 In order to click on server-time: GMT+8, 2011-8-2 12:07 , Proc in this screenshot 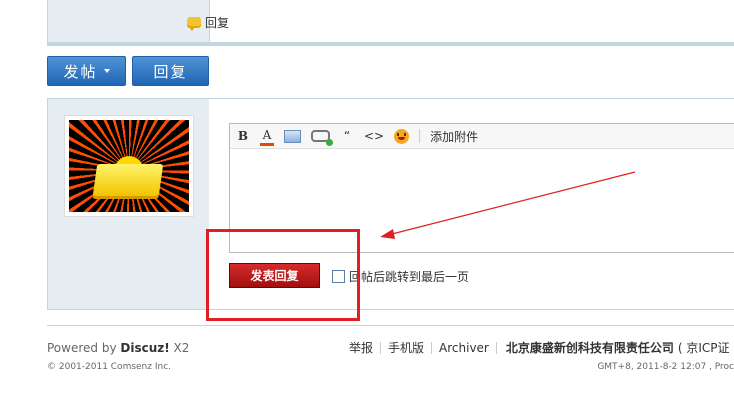, I will do `click(665, 367)`.